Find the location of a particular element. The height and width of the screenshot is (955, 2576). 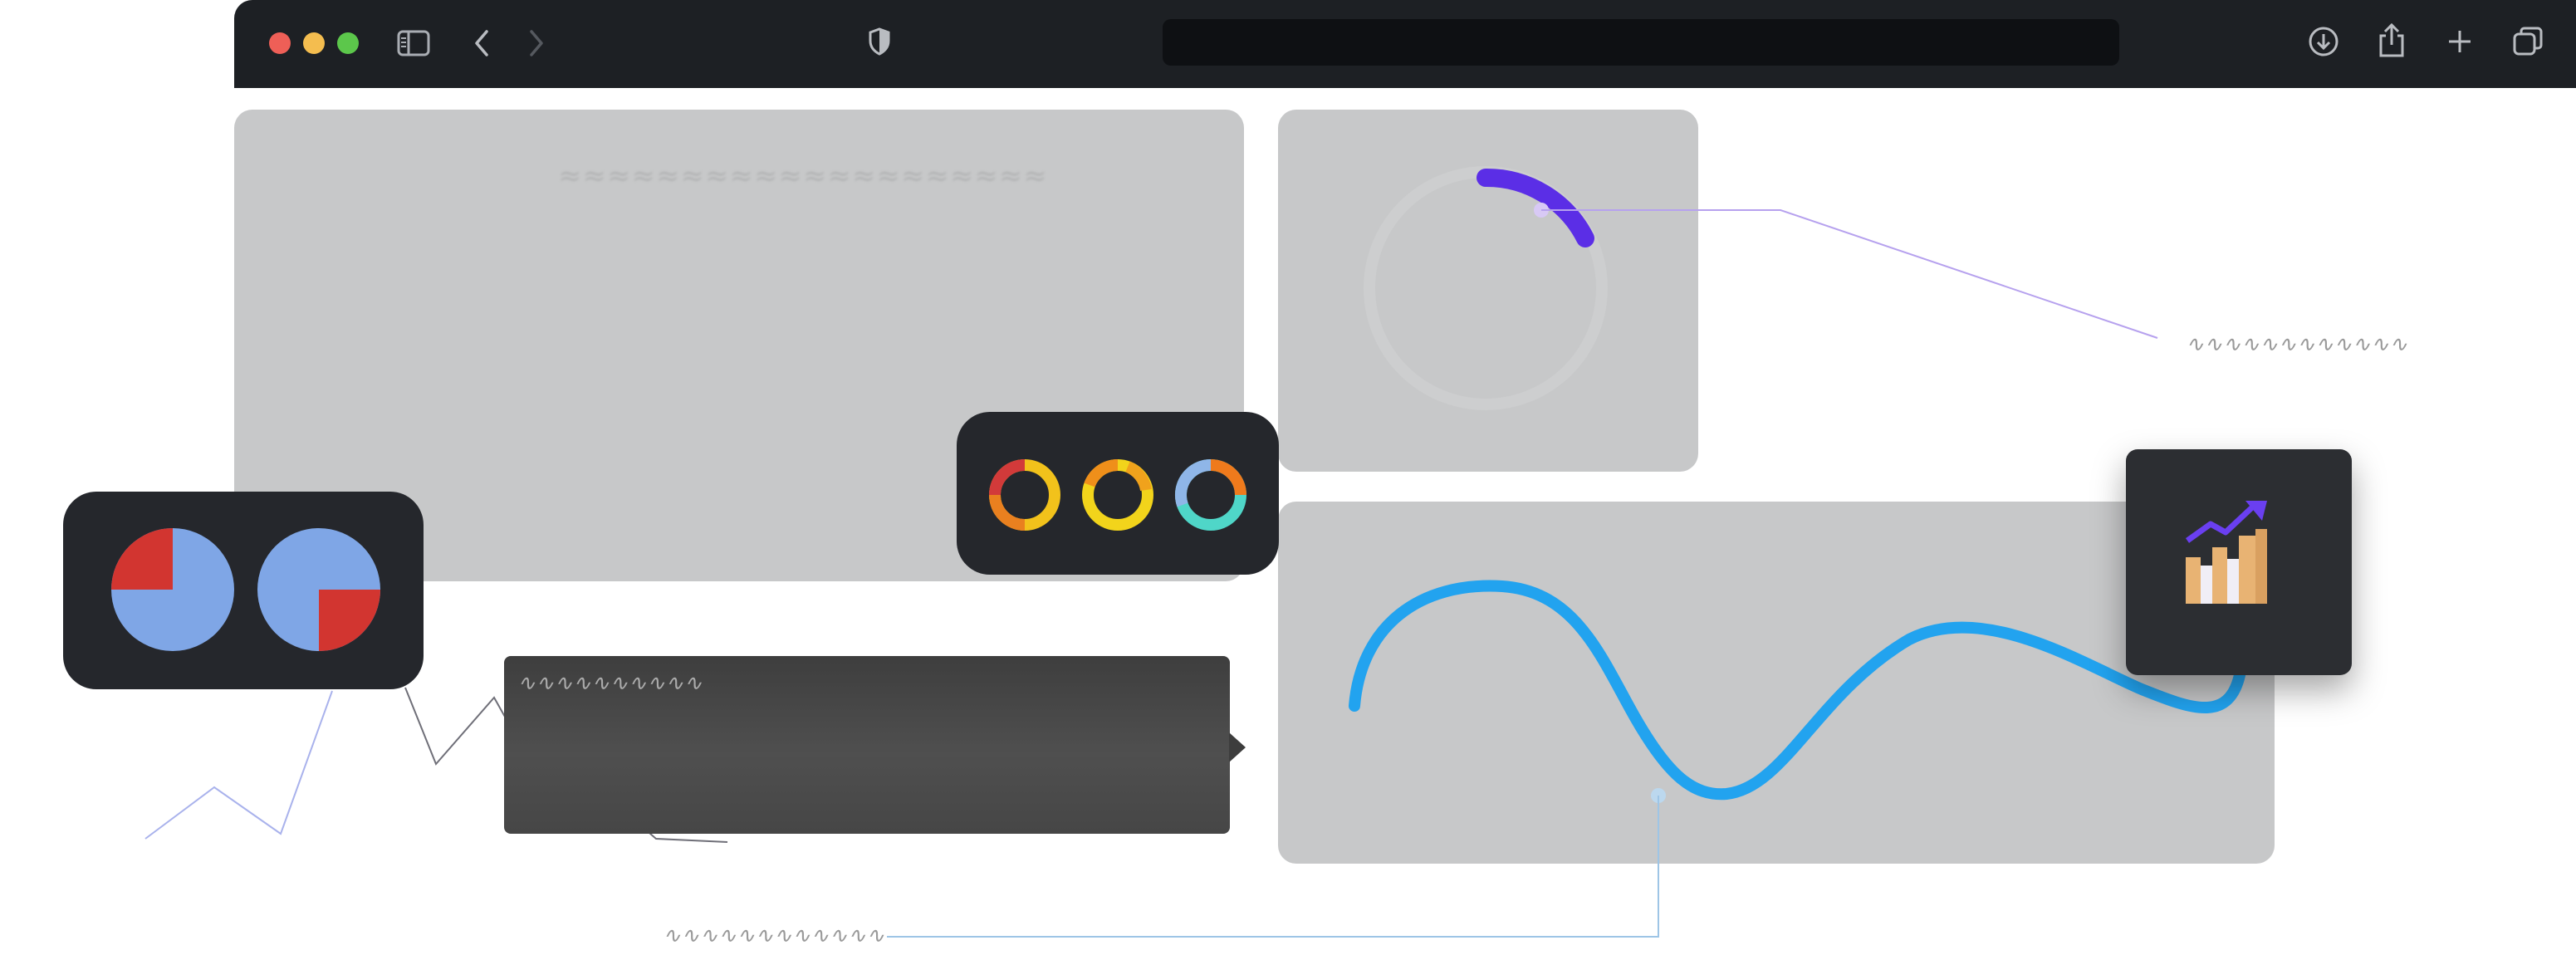

dark-callout-panel: ∿∿∿∿∿∿∿∿∿∿ is located at coordinates (867, 745).